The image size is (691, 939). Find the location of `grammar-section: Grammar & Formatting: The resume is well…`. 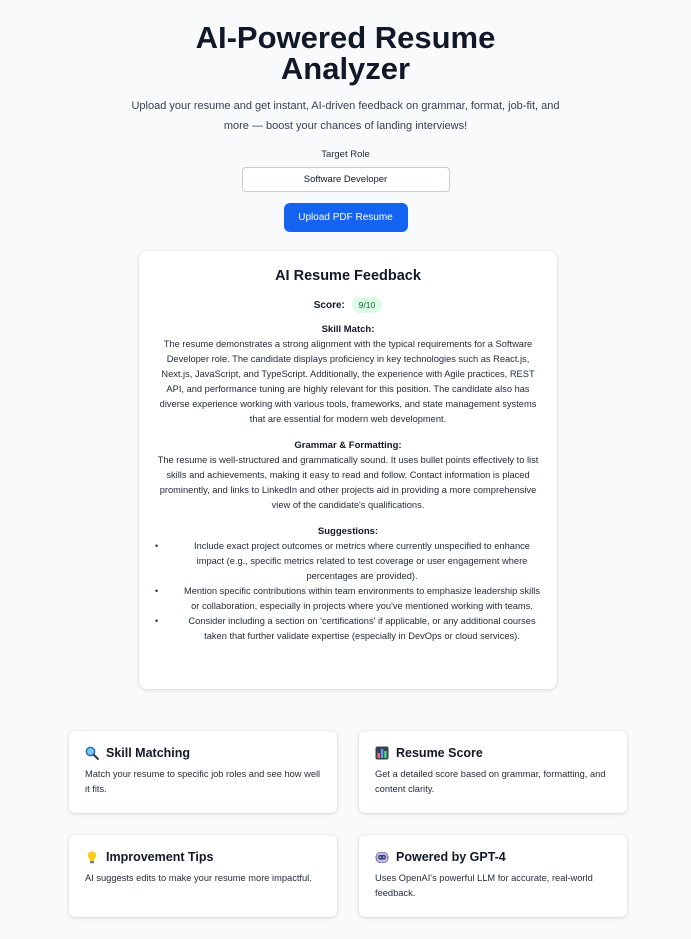

grammar-section: Grammar & Formatting: The resume is well… is located at coordinates (348, 475).